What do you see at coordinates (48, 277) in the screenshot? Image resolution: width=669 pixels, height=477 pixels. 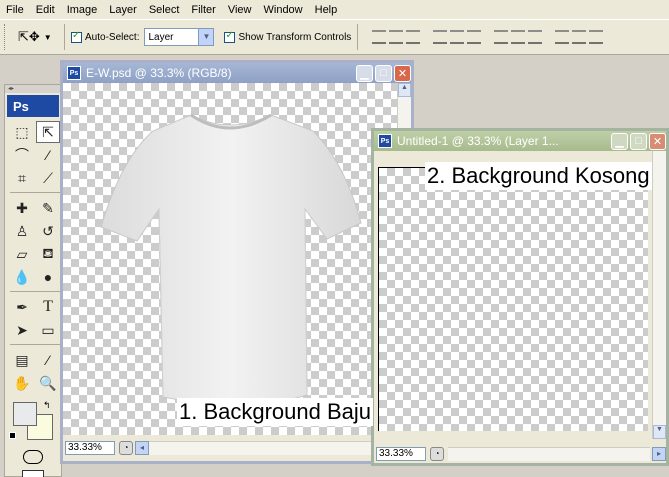 I see `dodge-icon: ●` at bounding box center [48, 277].